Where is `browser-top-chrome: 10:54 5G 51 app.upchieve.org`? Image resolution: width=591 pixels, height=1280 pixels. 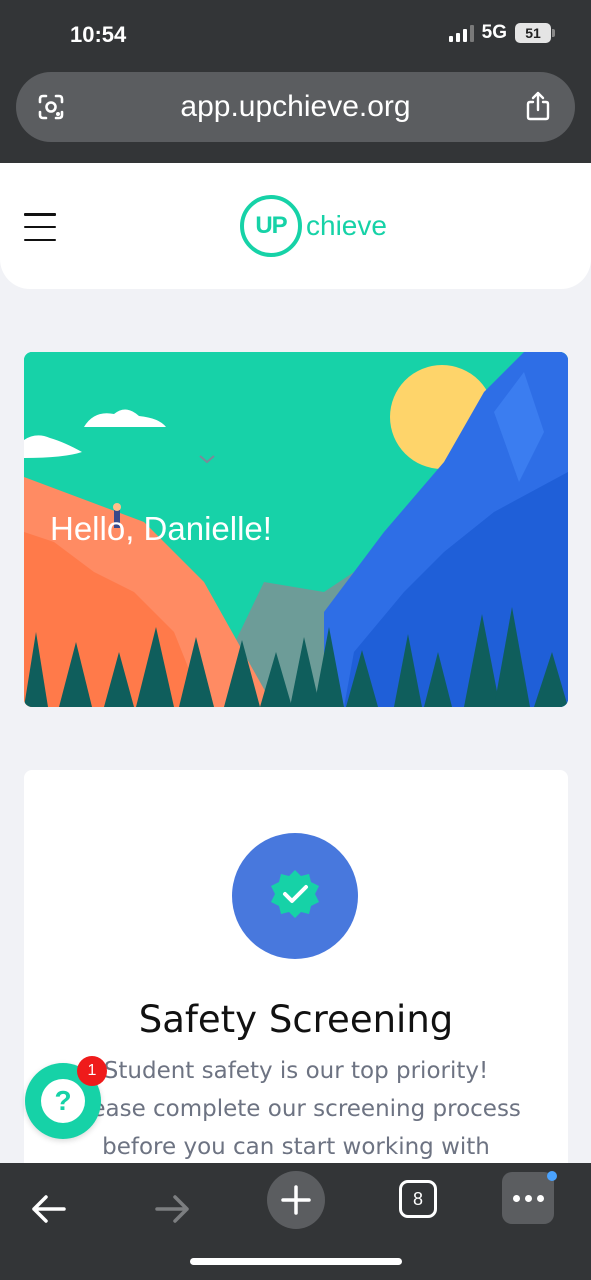 browser-top-chrome: 10:54 5G 51 app.upchieve.org is located at coordinates (295, 81).